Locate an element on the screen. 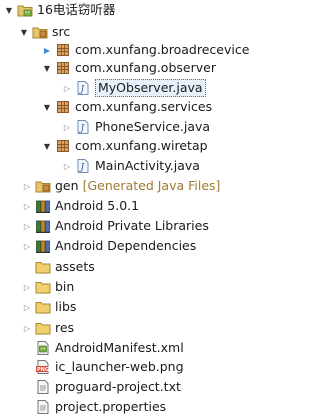 The height and width of the screenshot is (417, 320). tree-row-folder: ▷ bin is located at coordinates (138, 287).